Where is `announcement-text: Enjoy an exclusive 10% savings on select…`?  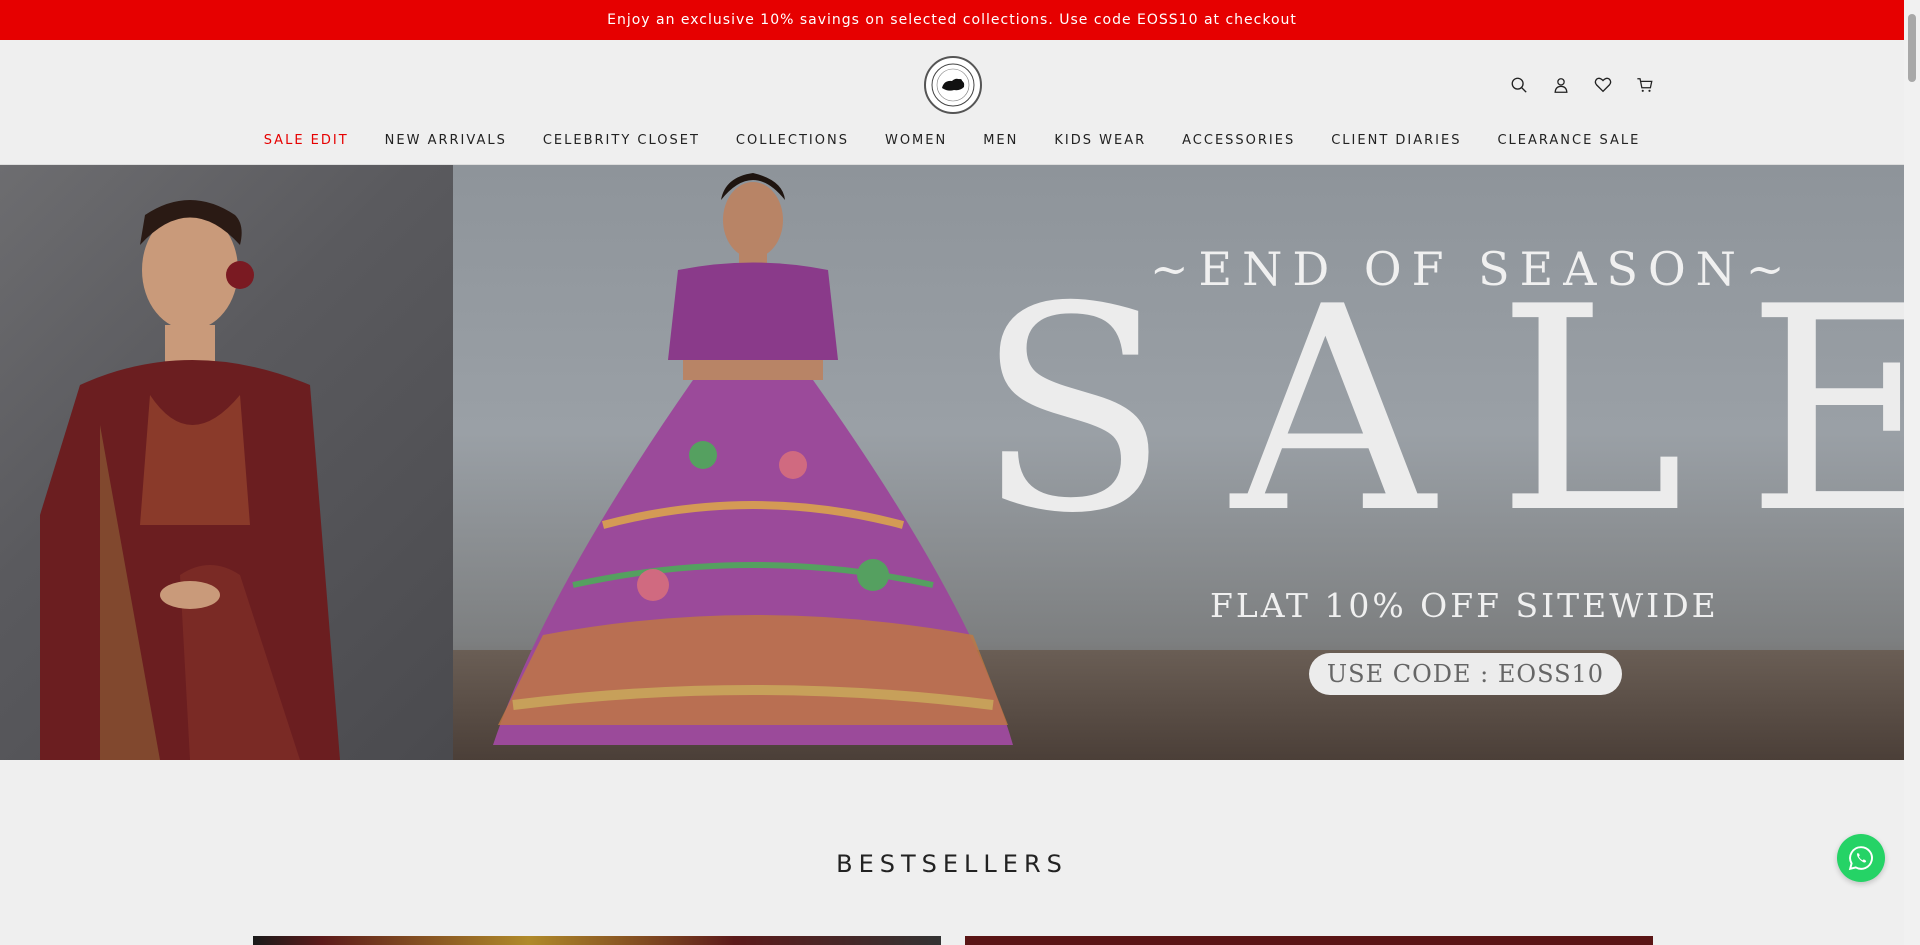 announcement-text: Enjoy an exclusive 10% savings on select… is located at coordinates (952, 20).